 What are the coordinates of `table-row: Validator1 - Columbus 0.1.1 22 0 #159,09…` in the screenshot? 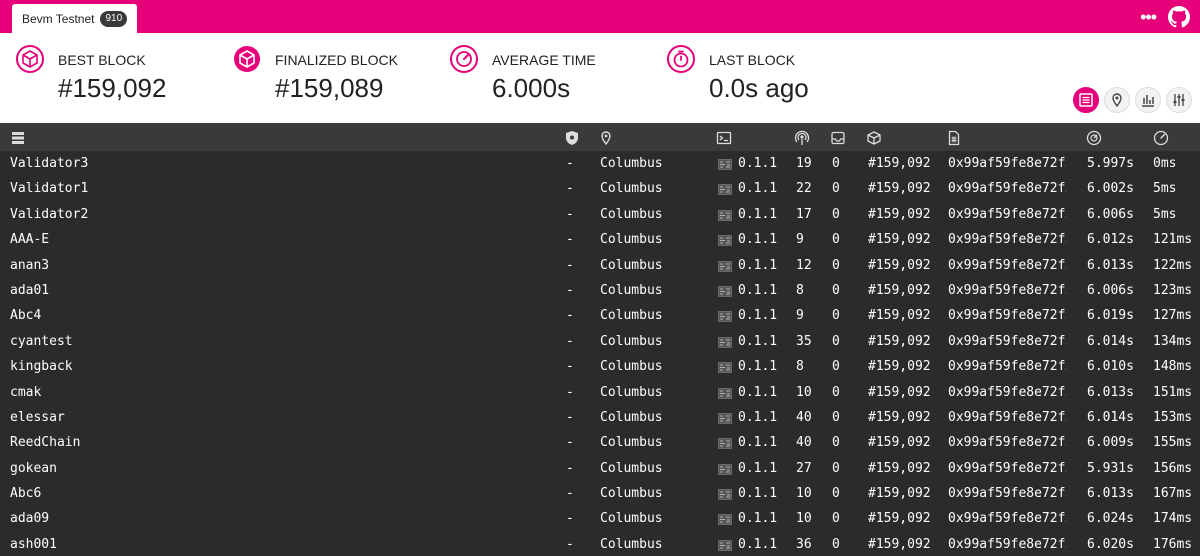 It's located at (600, 188).